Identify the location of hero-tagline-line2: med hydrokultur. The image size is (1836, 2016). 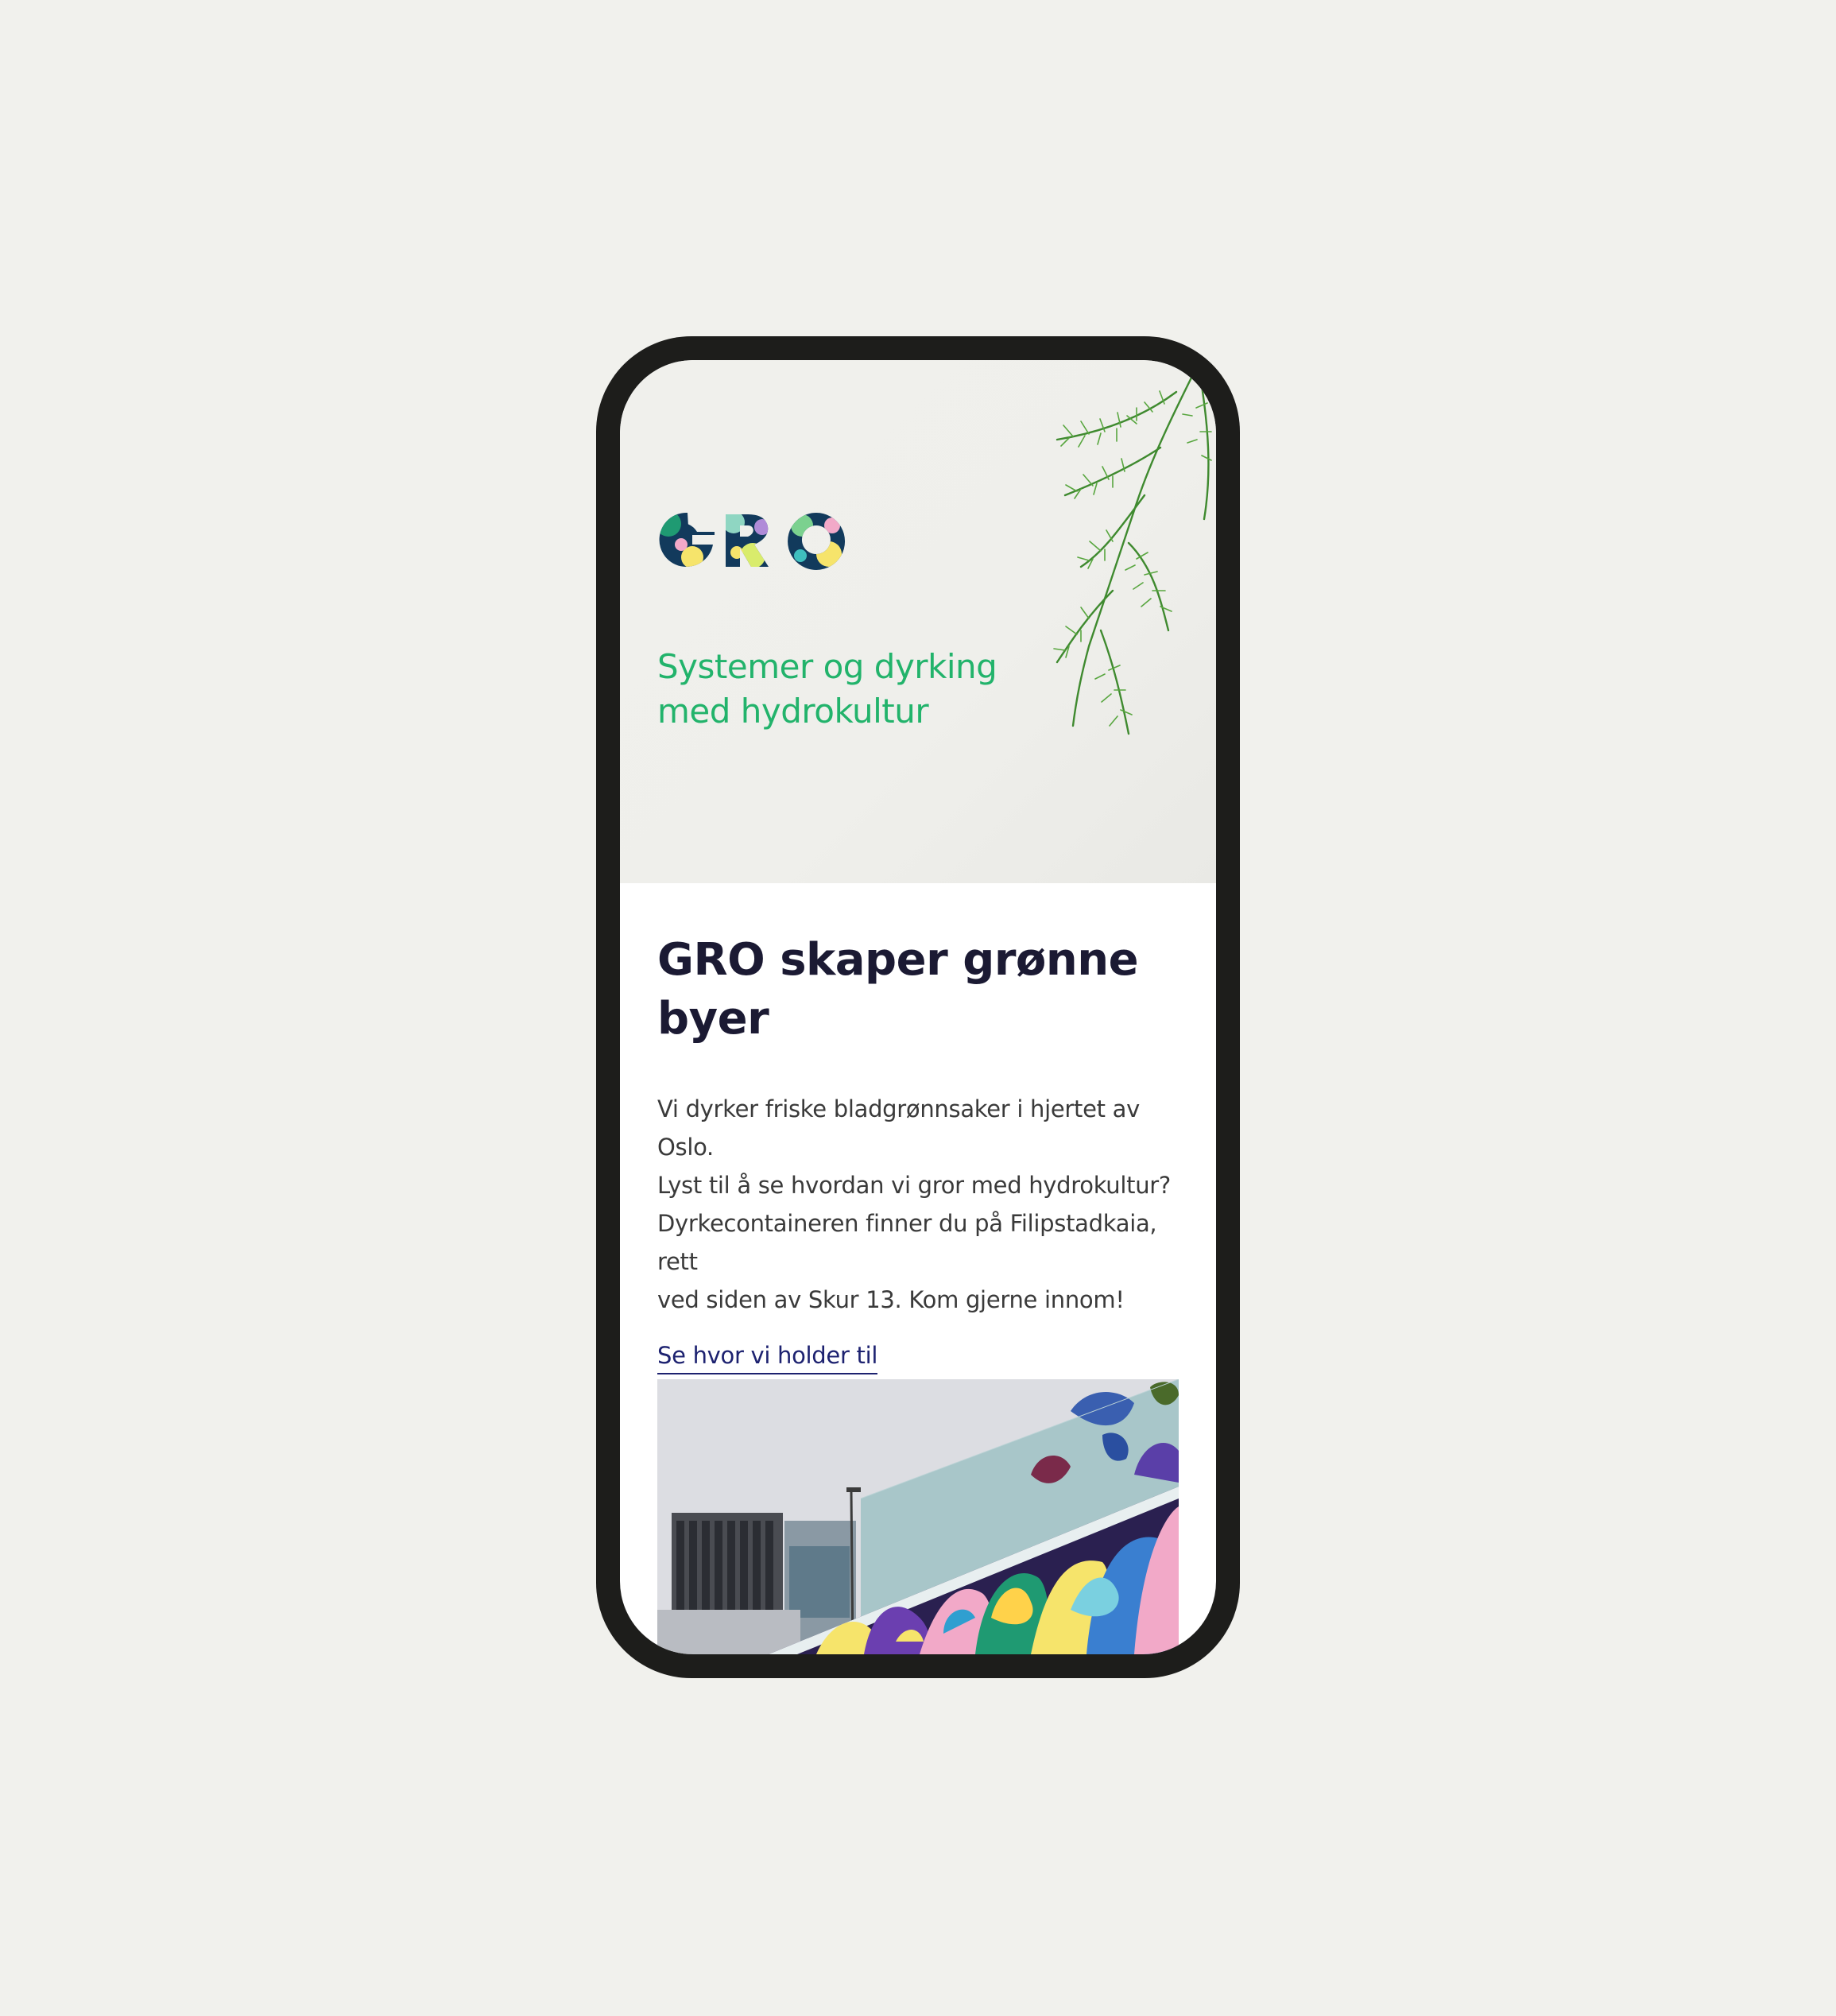
(793, 712).